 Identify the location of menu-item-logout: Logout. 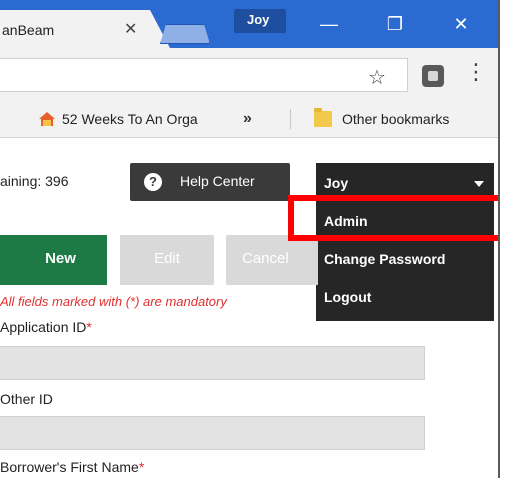
(347, 297).